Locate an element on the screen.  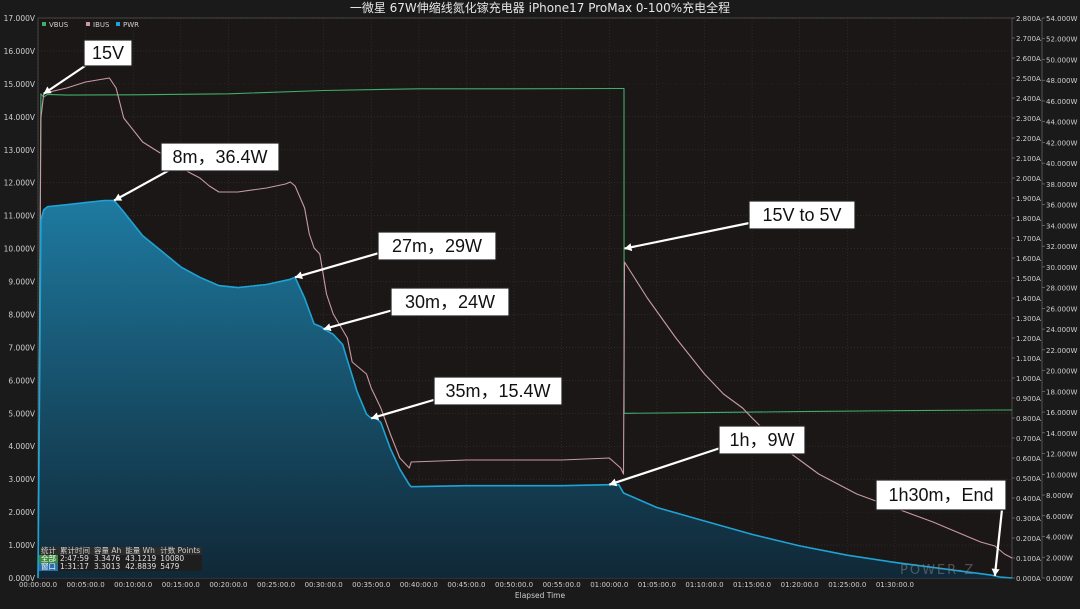
y-tick-label-power: 18.000W is located at coordinates (1061, 392).